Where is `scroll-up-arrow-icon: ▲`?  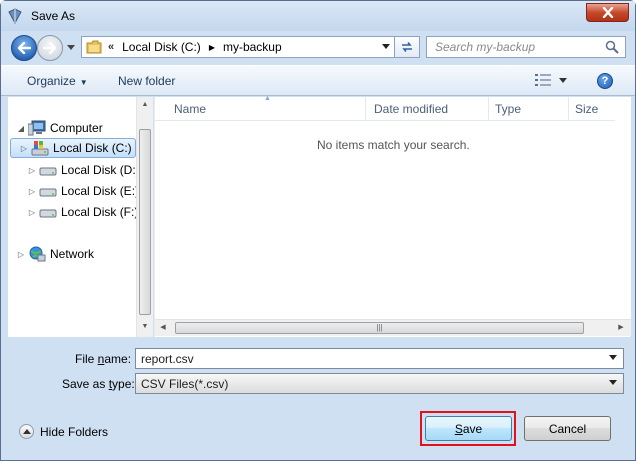
scroll-up-arrow-icon: ▲ is located at coordinates (145, 105).